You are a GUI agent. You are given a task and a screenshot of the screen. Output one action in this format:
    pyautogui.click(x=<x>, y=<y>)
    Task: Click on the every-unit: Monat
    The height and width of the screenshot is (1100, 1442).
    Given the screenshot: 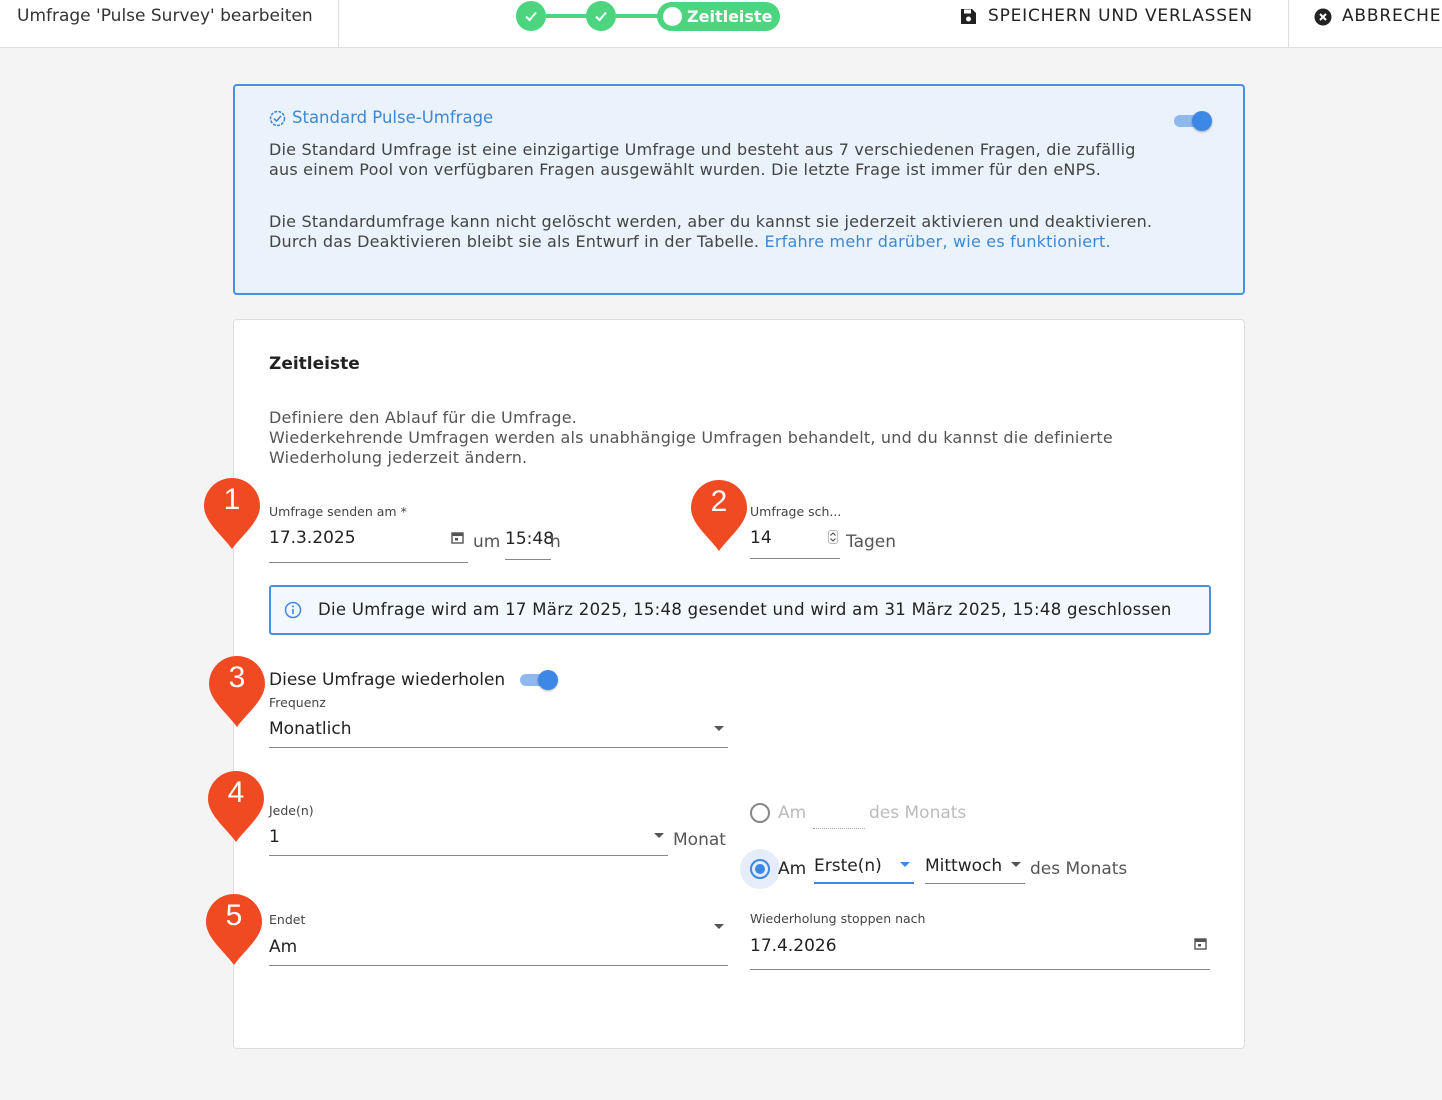 What is the action you would take?
    pyautogui.click(x=699, y=840)
    